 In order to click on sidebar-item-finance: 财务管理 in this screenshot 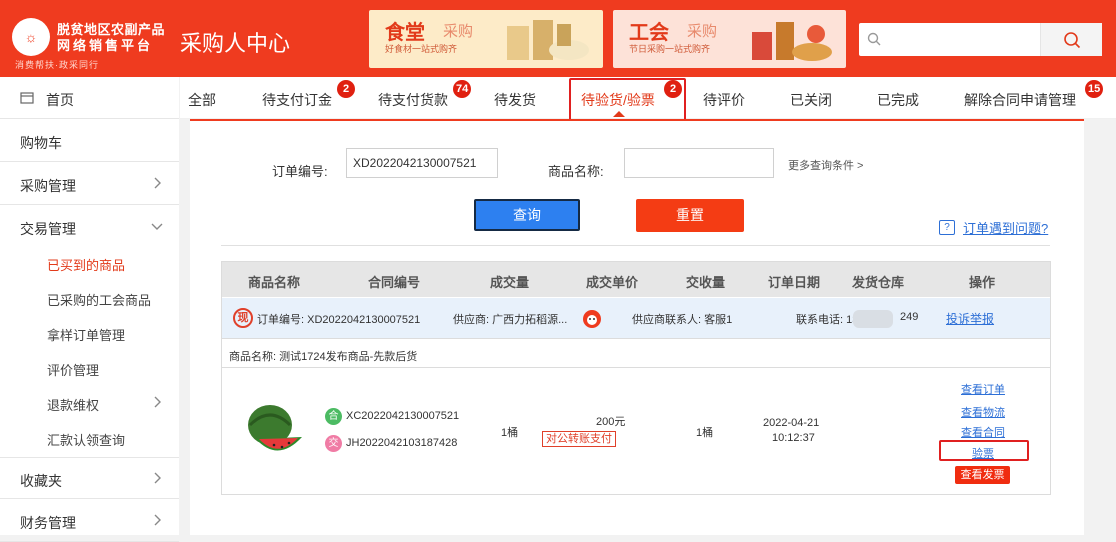, I will do `click(89, 521)`.